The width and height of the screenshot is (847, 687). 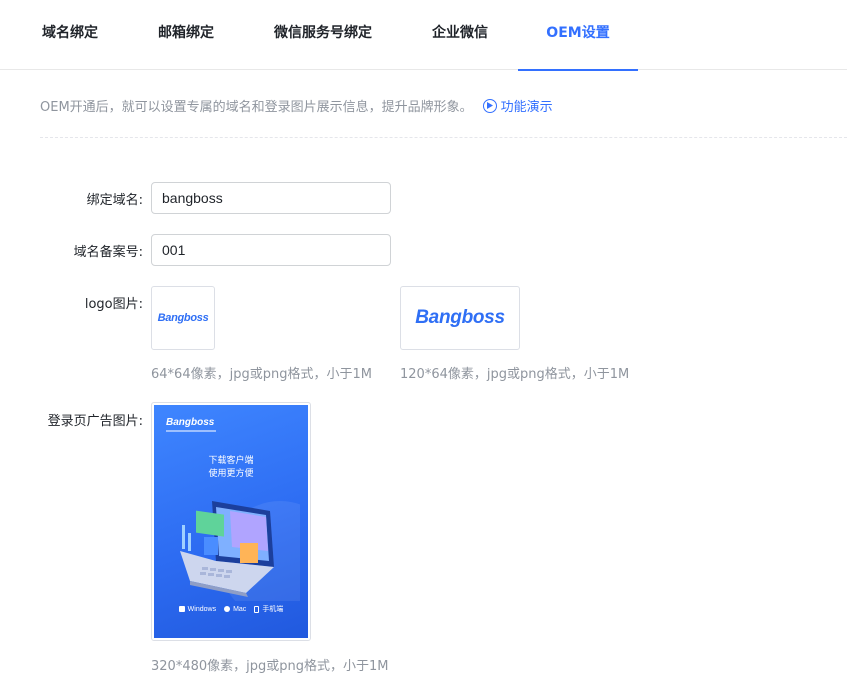 I want to click on ad-brand-logo: Bangboss, so click(x=190, y=422).